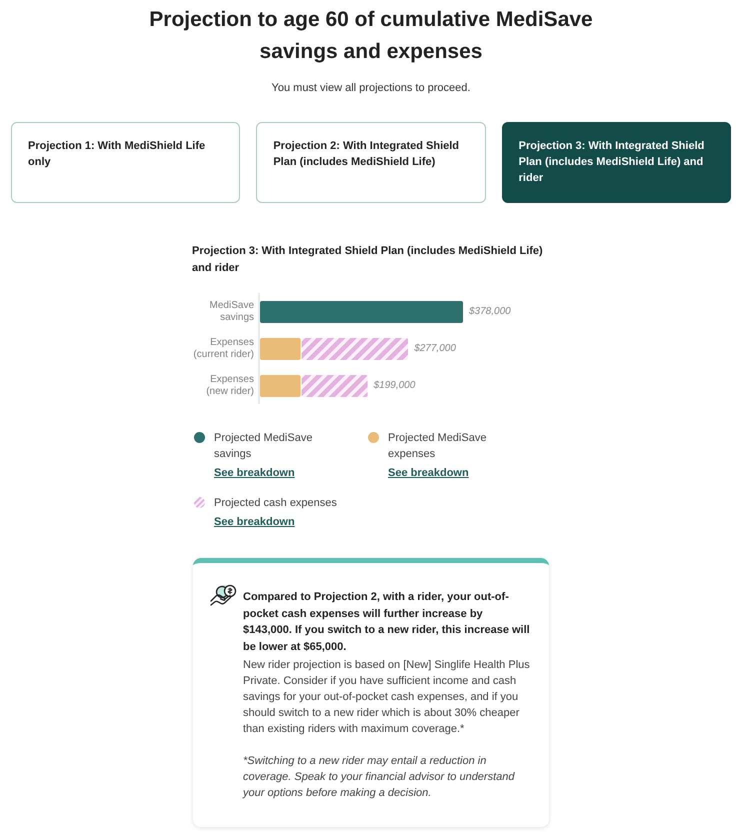  Describe the element at coordinates (264, 446) in the screenshot. I see `legend-label: Projected MediSave savings` at that location.